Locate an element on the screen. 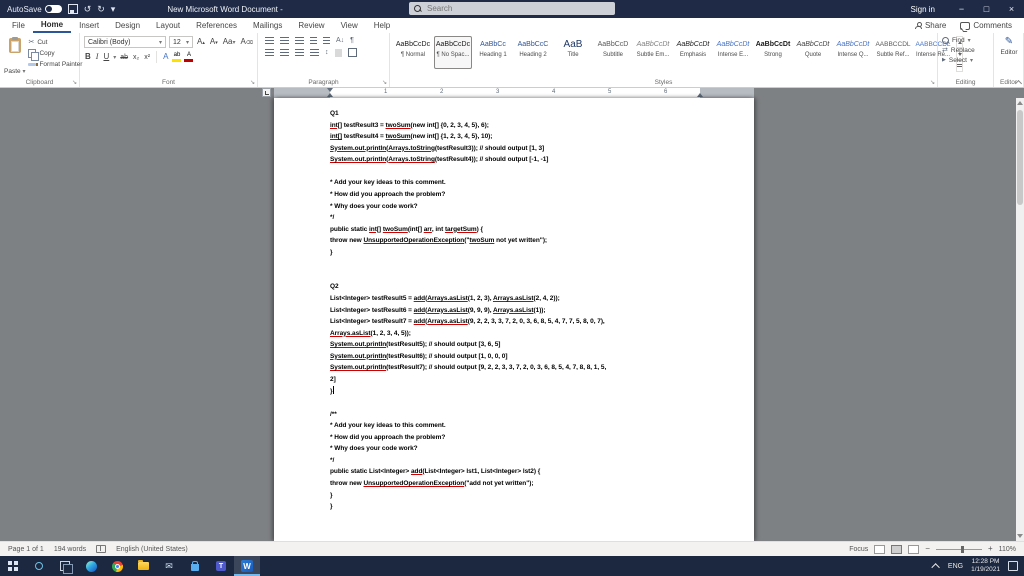  bold-button: B is located at coordinates (88, 57).